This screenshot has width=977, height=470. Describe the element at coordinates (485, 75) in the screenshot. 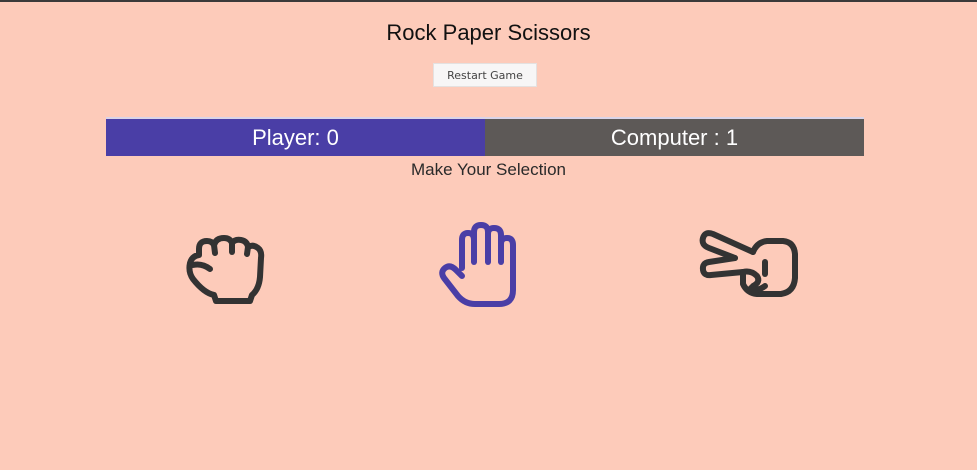

I see `restart-game-button: Restart Game` at that location.